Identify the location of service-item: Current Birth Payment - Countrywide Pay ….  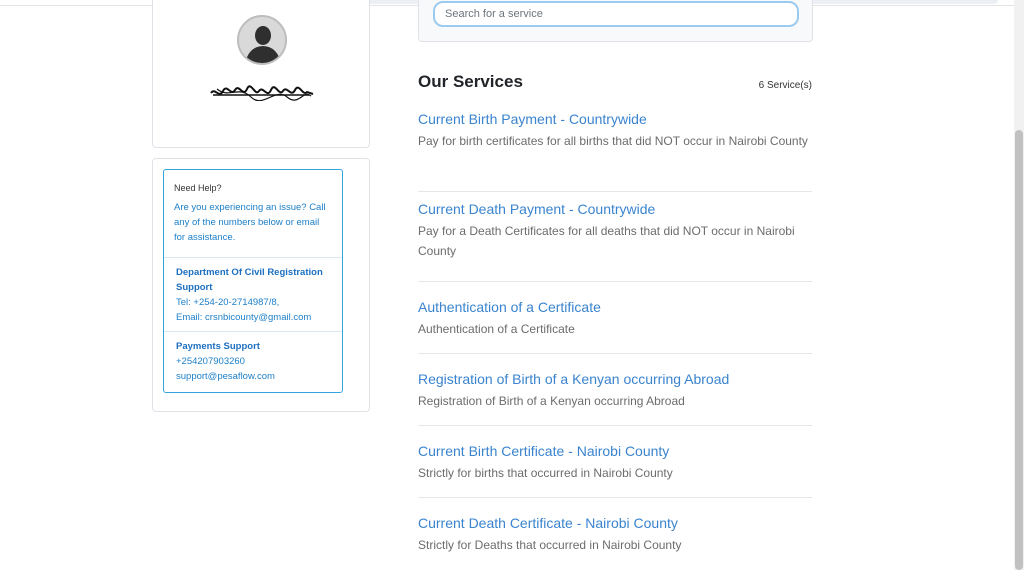
(615, 151).